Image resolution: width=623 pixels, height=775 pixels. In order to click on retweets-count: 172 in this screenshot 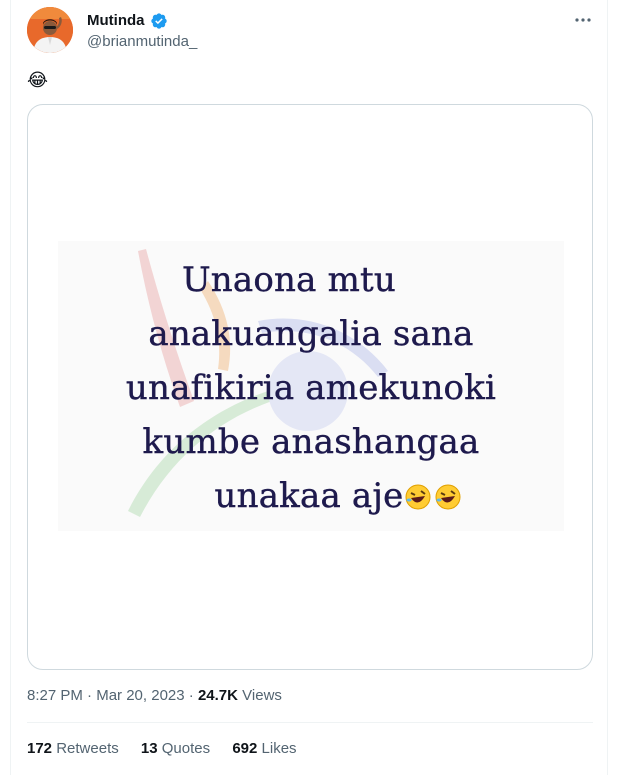, I will do `click(40, 748)`.